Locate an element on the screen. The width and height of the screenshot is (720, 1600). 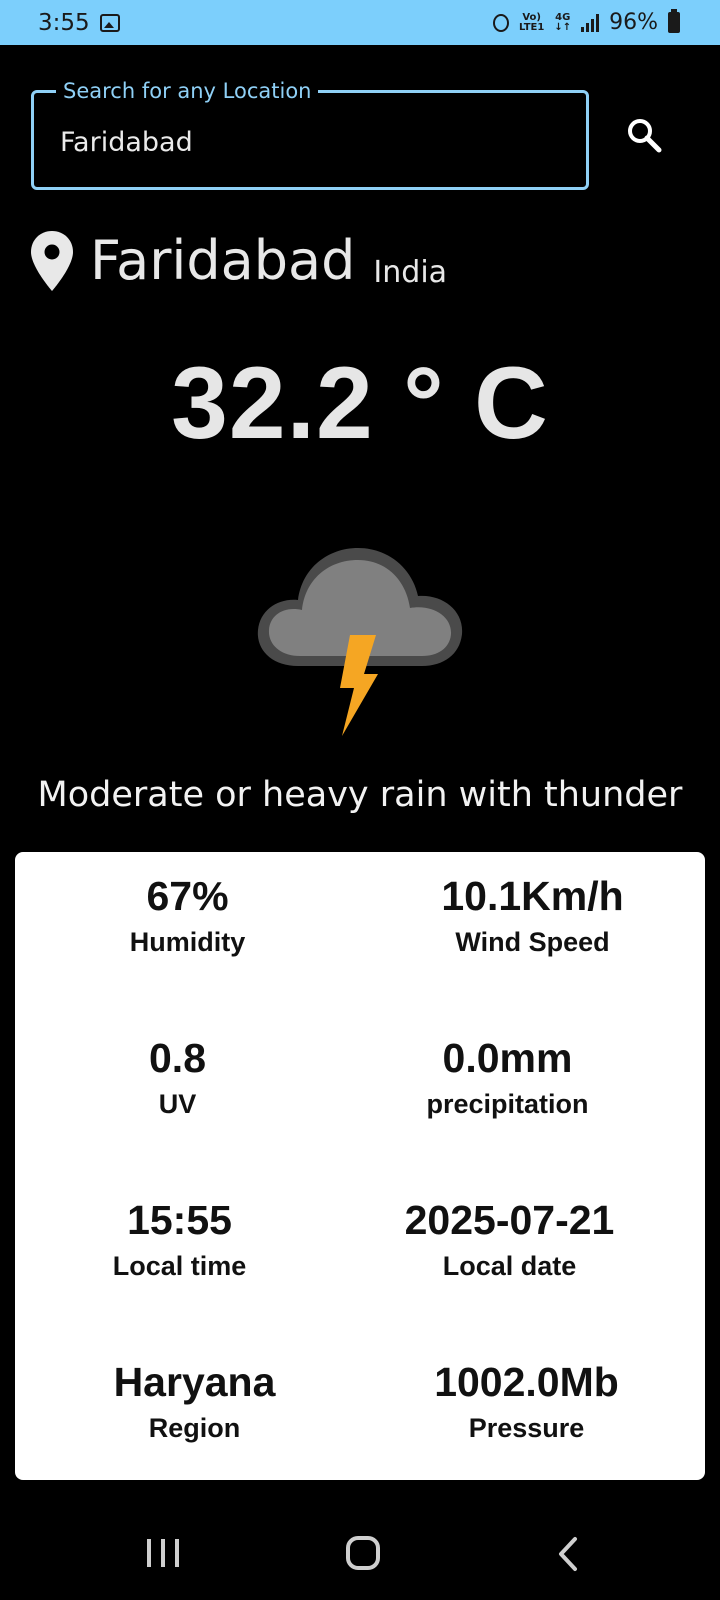
search-button is located at coordinates (645, 136).